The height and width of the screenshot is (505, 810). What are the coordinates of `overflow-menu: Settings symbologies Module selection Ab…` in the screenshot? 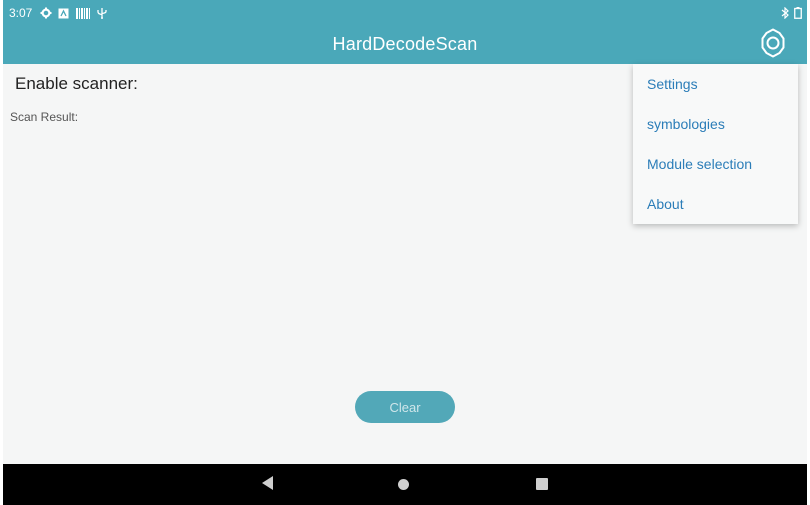 It's located at (715, 144).